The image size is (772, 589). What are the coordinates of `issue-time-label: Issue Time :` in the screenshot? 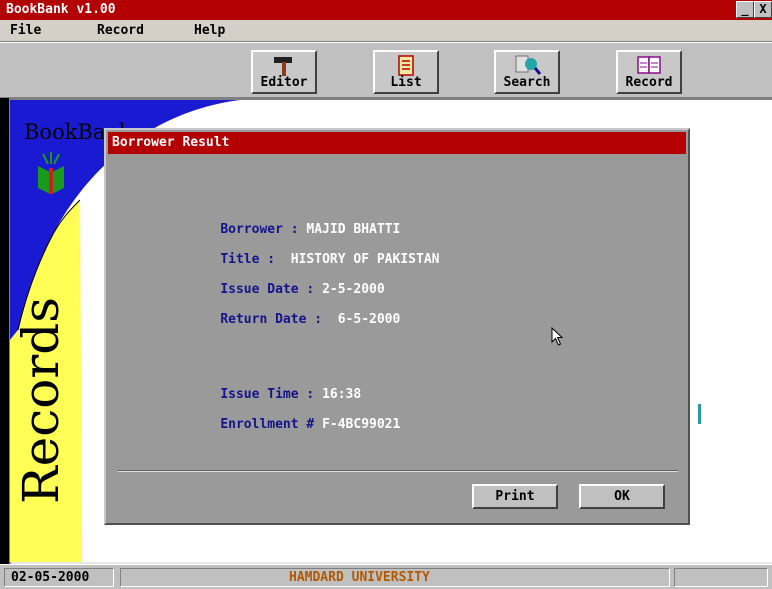 It's located at (271, 394).